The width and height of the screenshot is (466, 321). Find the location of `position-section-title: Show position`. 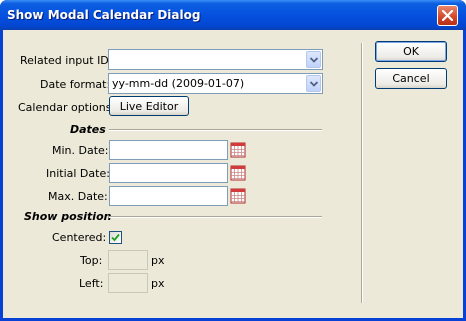

position-section-title: Show position is located at coordinates (68, 216).